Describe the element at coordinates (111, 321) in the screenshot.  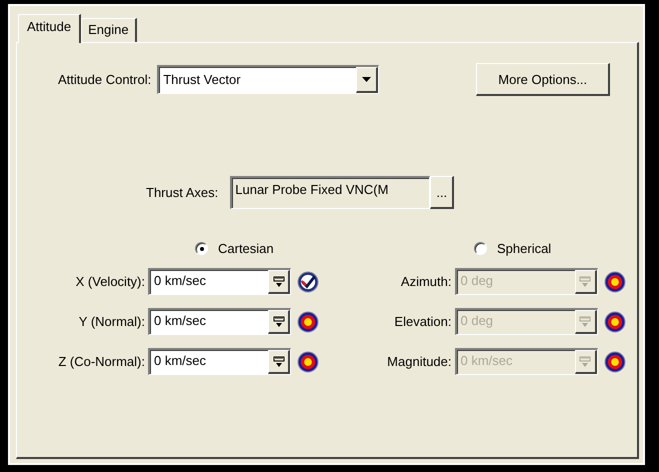
I see `field-label: Y (Normal):` at that location.